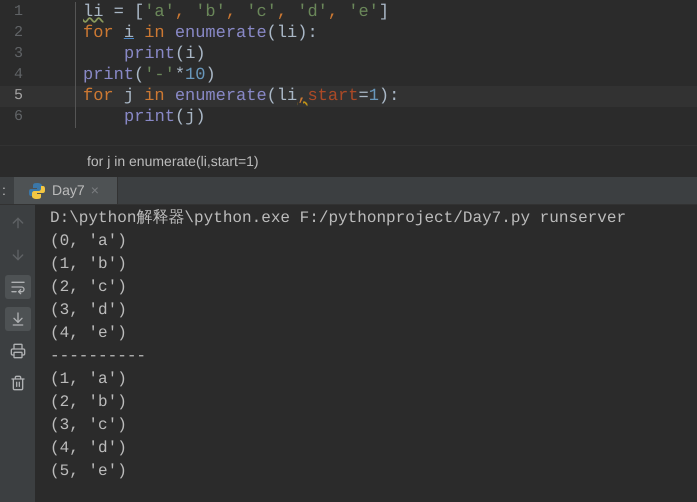 This screenshot has width=697, height=502. What do you see at coordinates (173, 161) in the screenshot?
I see `breadcrumb: for j in enumerate(li,start=1)` at bounding box center [173, 161].